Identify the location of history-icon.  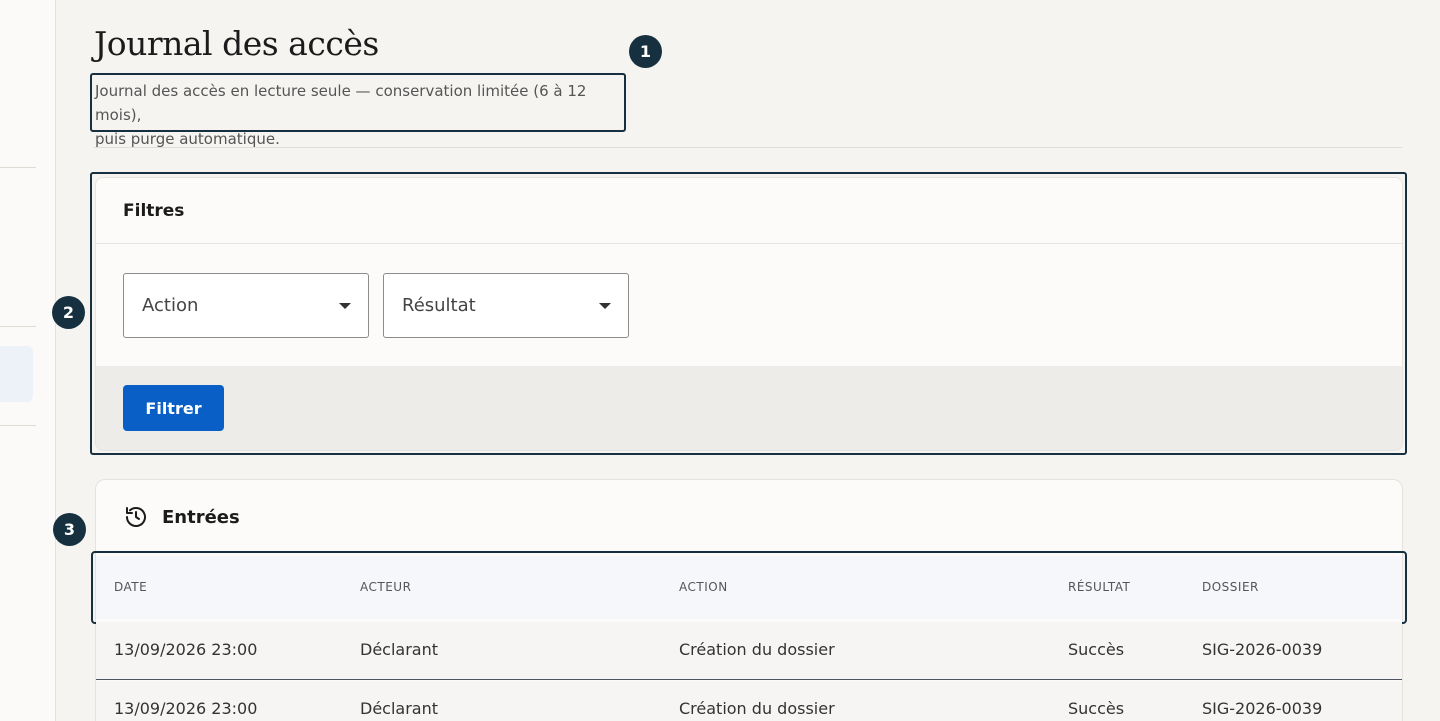
(136, 517).